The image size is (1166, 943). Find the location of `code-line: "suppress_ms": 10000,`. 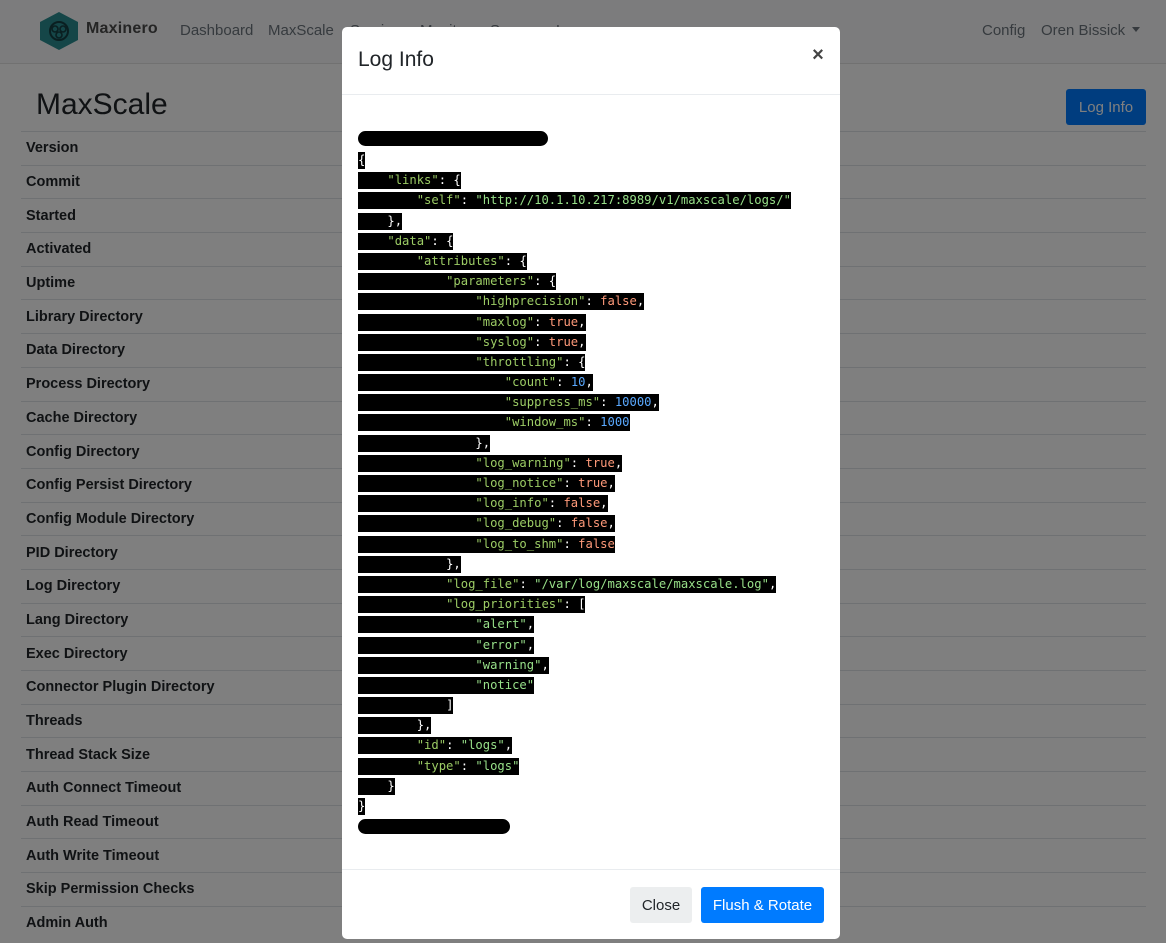

code-line: "suppress_ms": 10000, is located at coordinates (591, 403).